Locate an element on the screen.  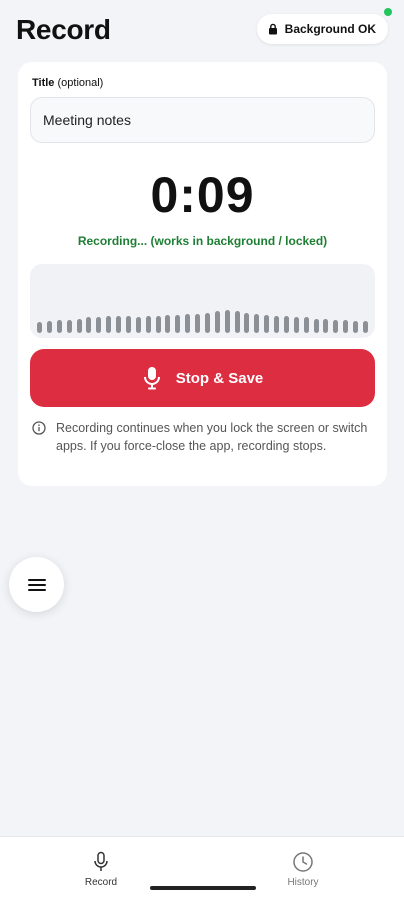
hamburger-menu-icon is located at coordinates (36, 584).